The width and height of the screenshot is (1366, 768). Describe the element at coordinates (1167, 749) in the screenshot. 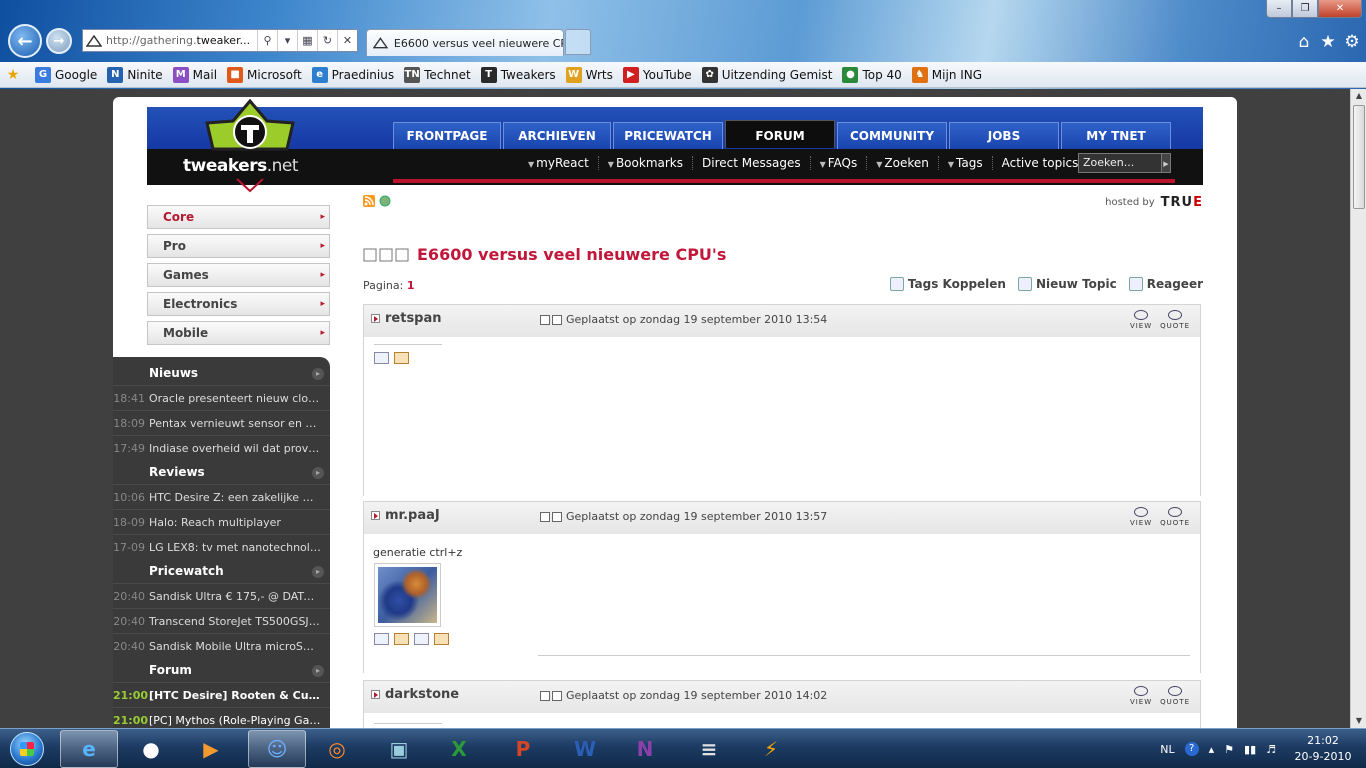

I see `language-indicator: NL` at that location.